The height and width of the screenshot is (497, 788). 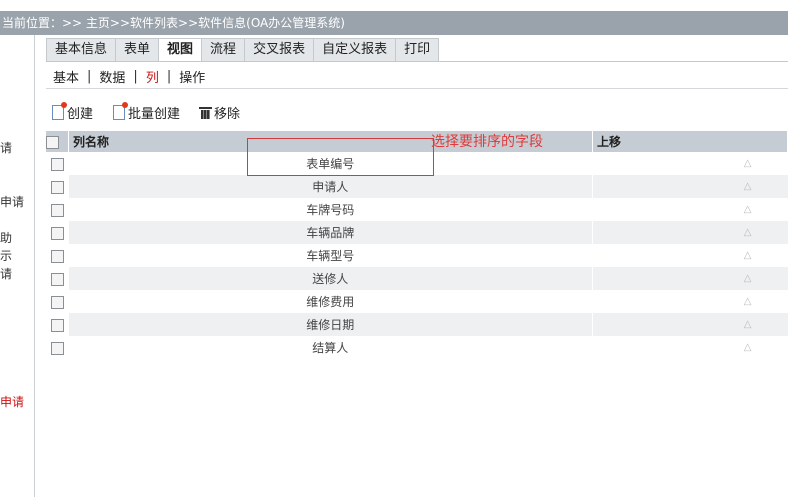 I want to click on batch-create-label: 批量创建, so click(x=154, y=114).